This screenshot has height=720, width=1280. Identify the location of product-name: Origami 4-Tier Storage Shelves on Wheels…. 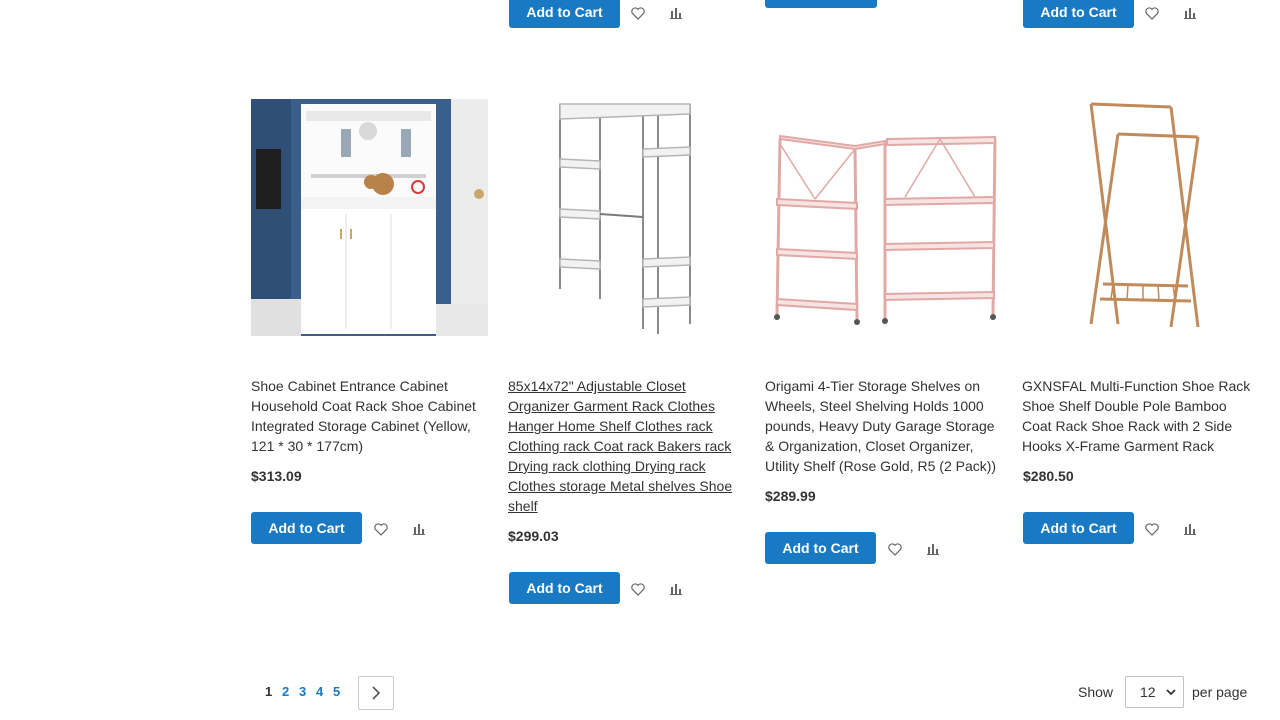
(882, 426).